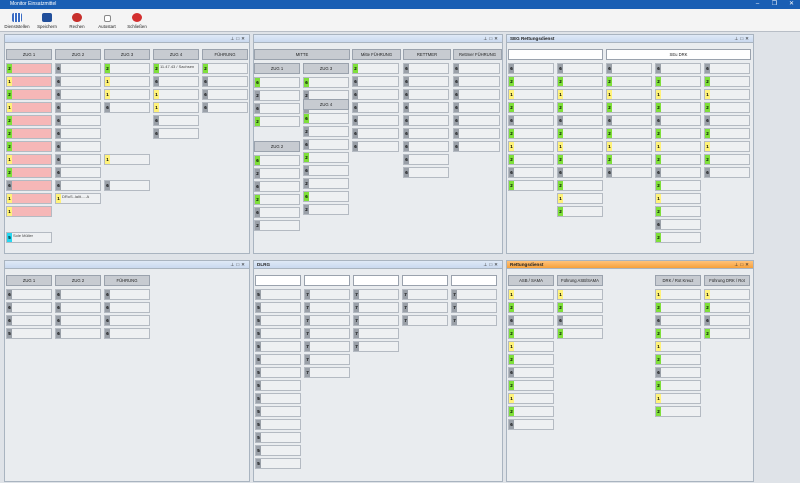  What do you see at coordinates (107, 20) in the screenshot?
I see `autostart-button: Autostart` at bounding box center [107, 20].